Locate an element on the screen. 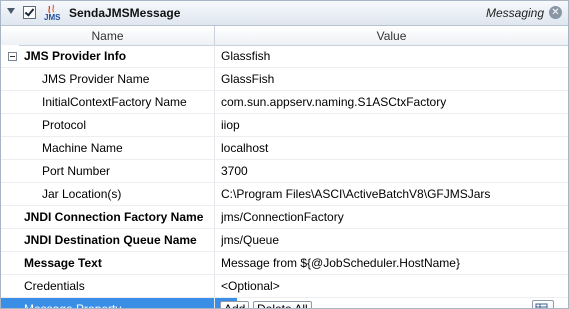 Image resolution: width=569 pixels, height=309 pixels. edit-properties-button is located at coordinates (543, 304).